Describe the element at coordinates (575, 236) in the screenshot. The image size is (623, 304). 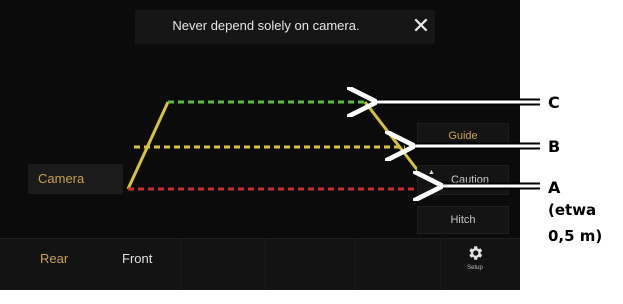
I see `callout-a-note-2: 0,5 m)` at that location.